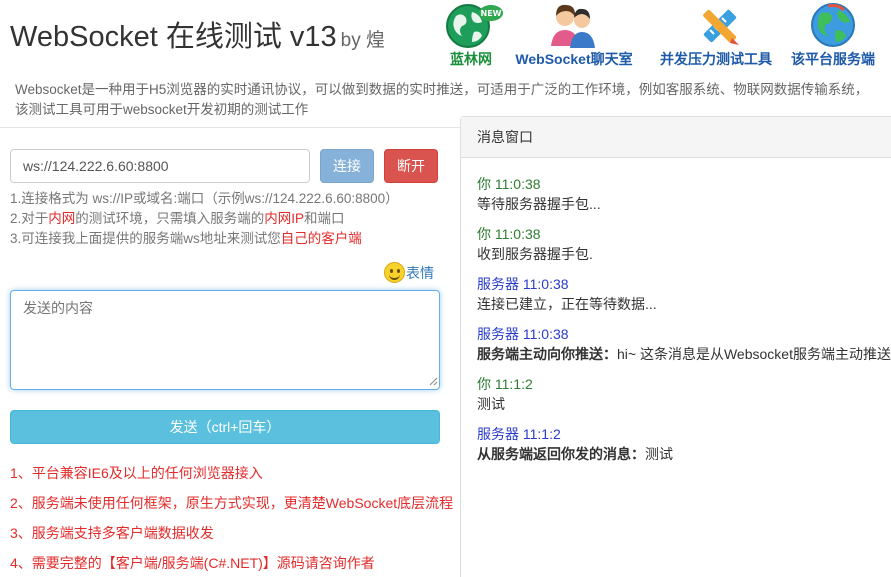 The height and width of the screenshot is (577, 891). Describe the element at coordinates (62, 218) in the screenshot. I see `tip-2-highlight: 内网` at that location.